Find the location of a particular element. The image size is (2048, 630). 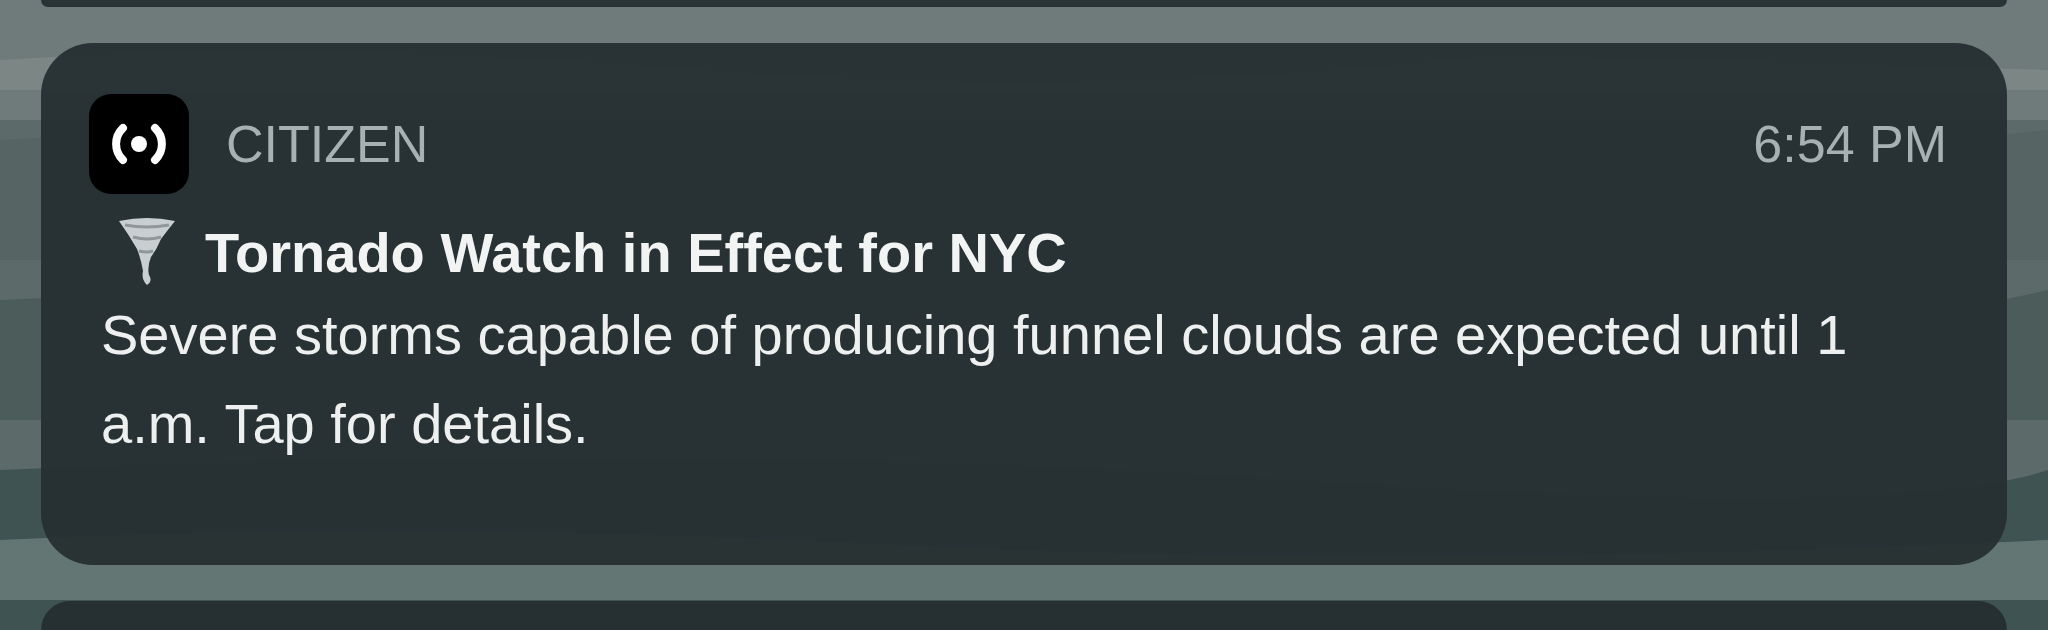

broadcast-icon is located at coordinates (139, 144).